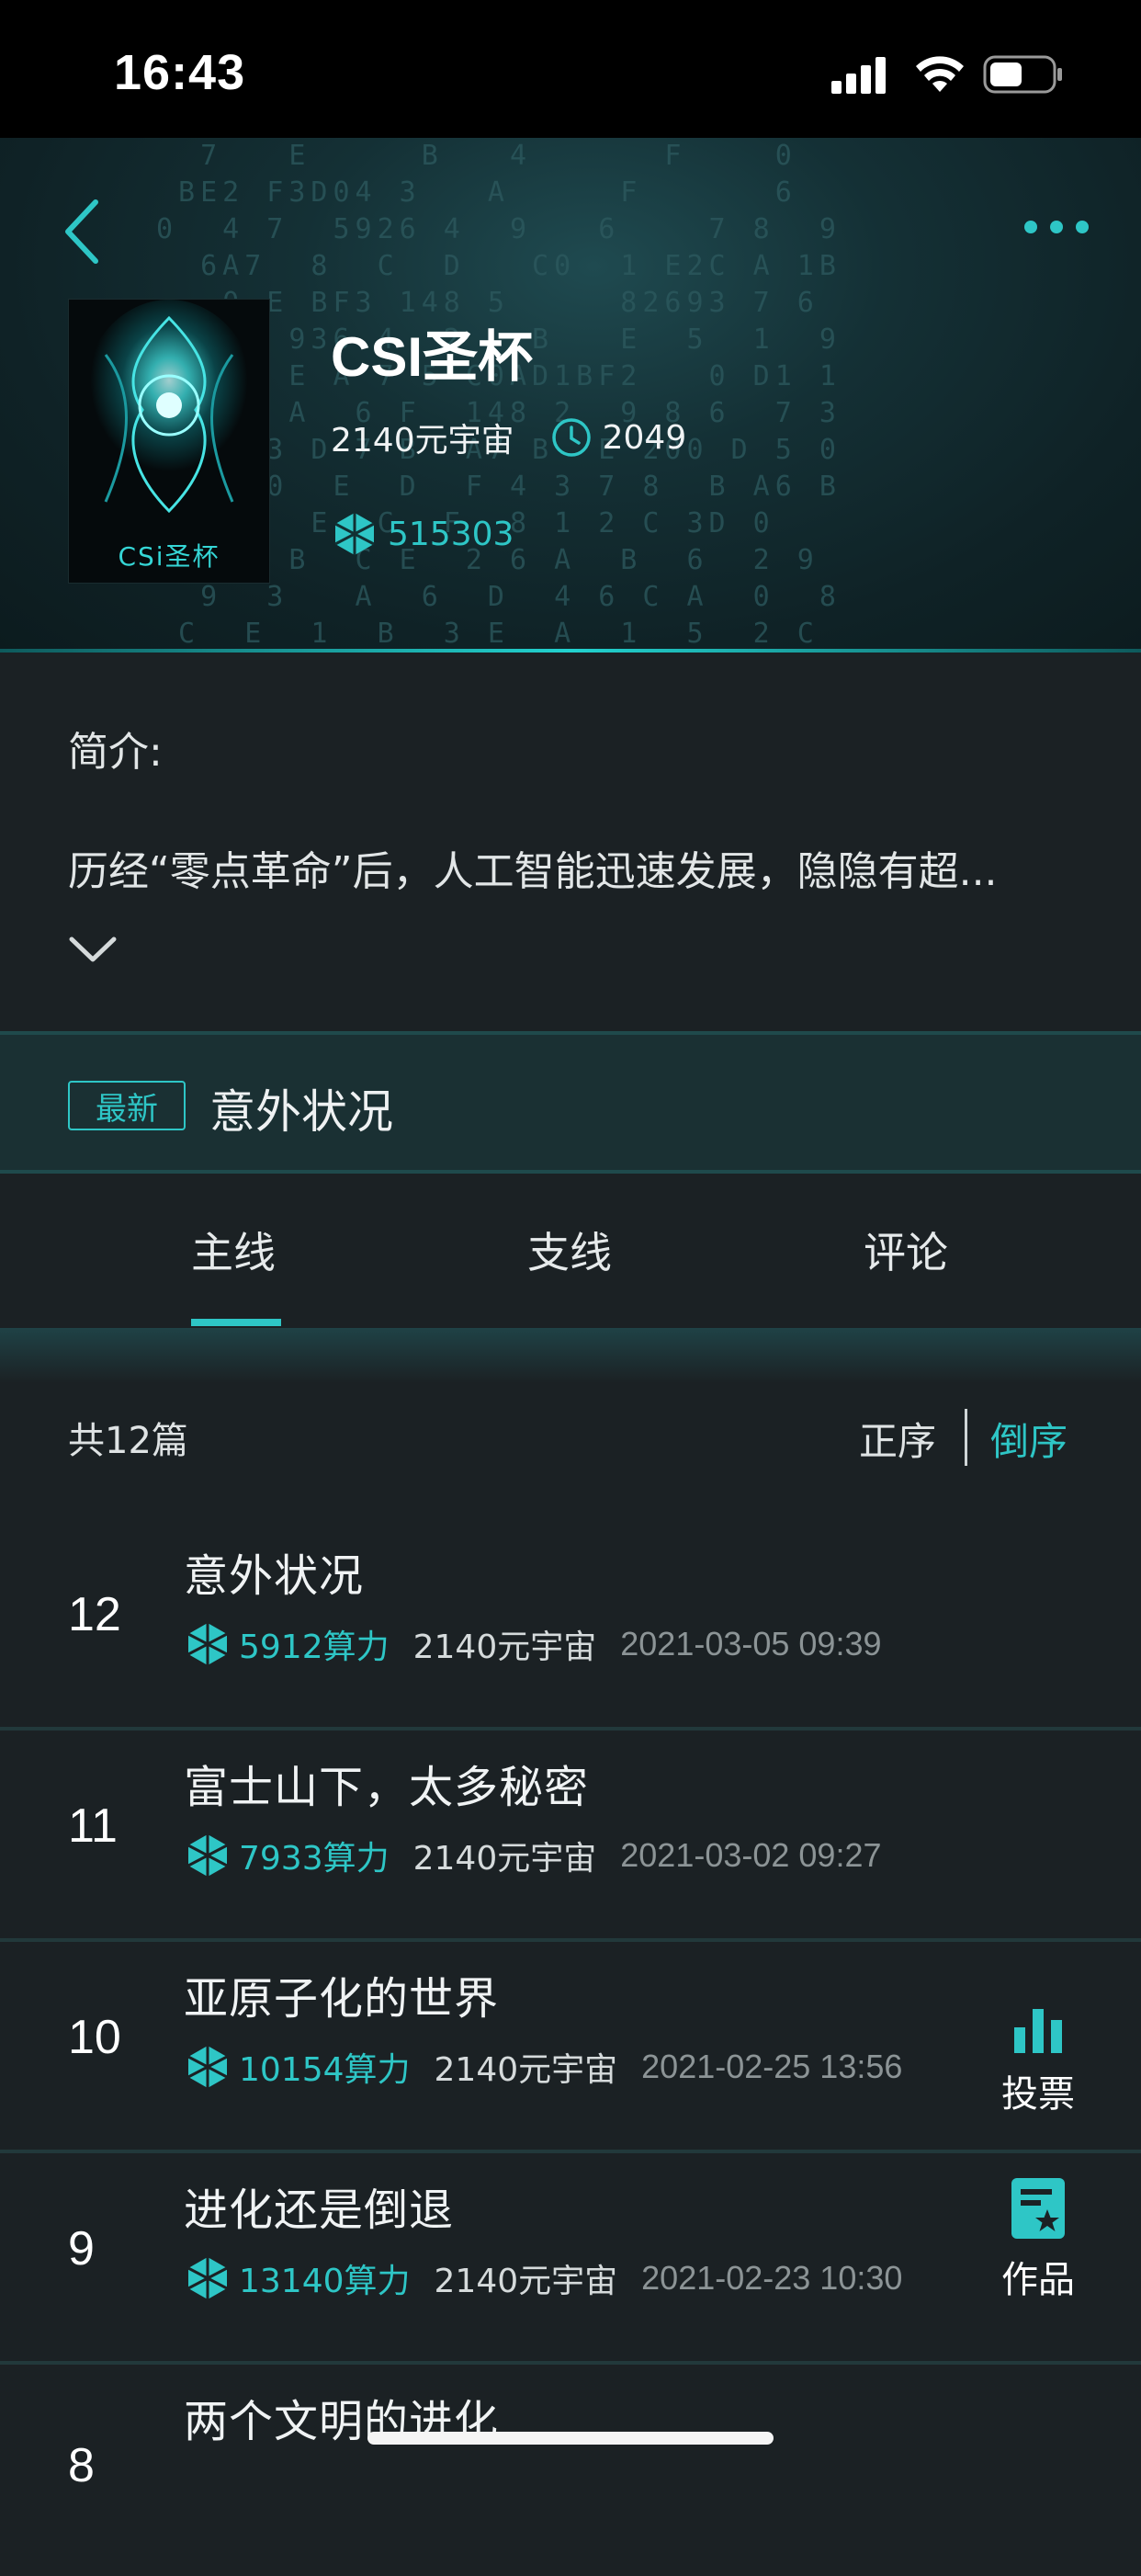  I want to click on status-bar: 16:43, so click(570, 69).